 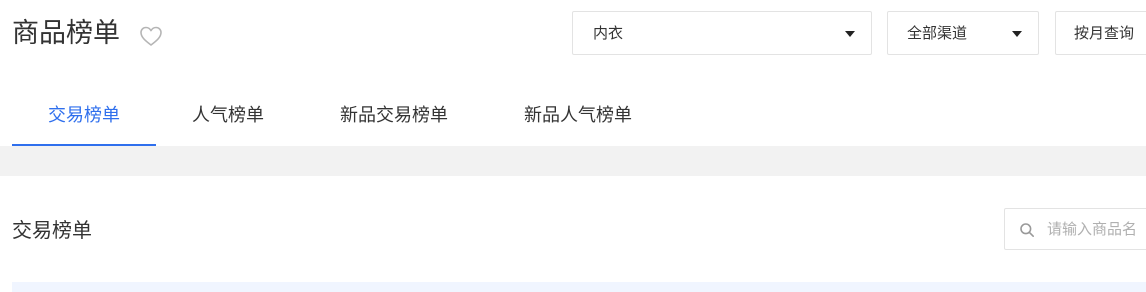 What do you see at coordinates (1096, 229) in the screenshot?
I see `search-input` at bounding box center [1096, 229].